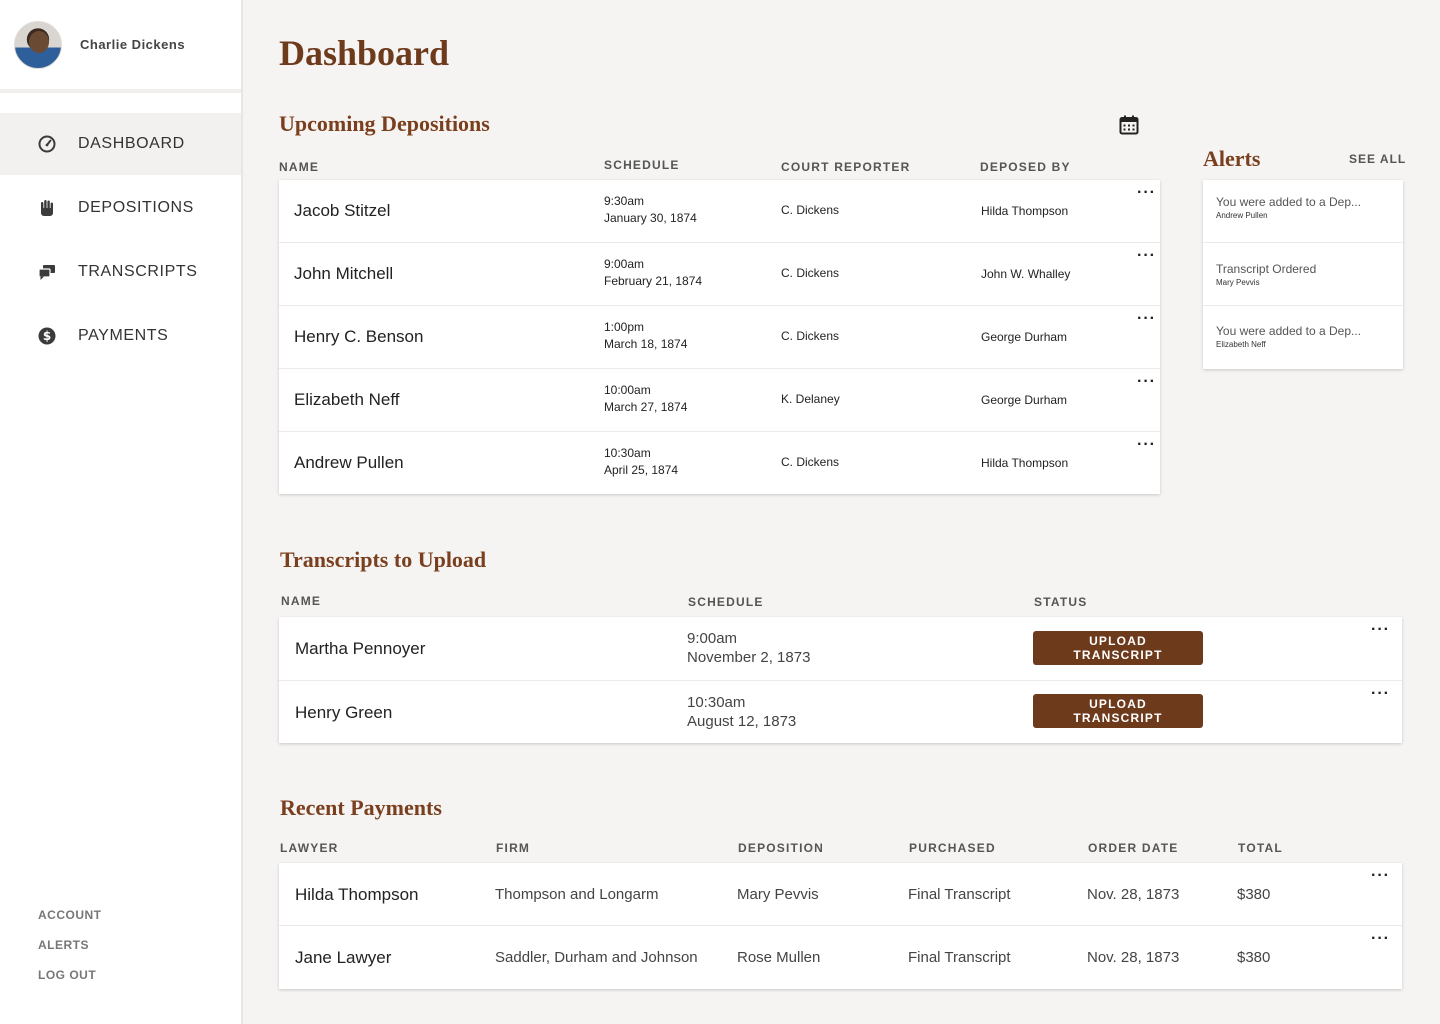 This screenshot has width=1440, height=1024. I want to click on recent-payments-title: Recent Payments, so click(361, 807).